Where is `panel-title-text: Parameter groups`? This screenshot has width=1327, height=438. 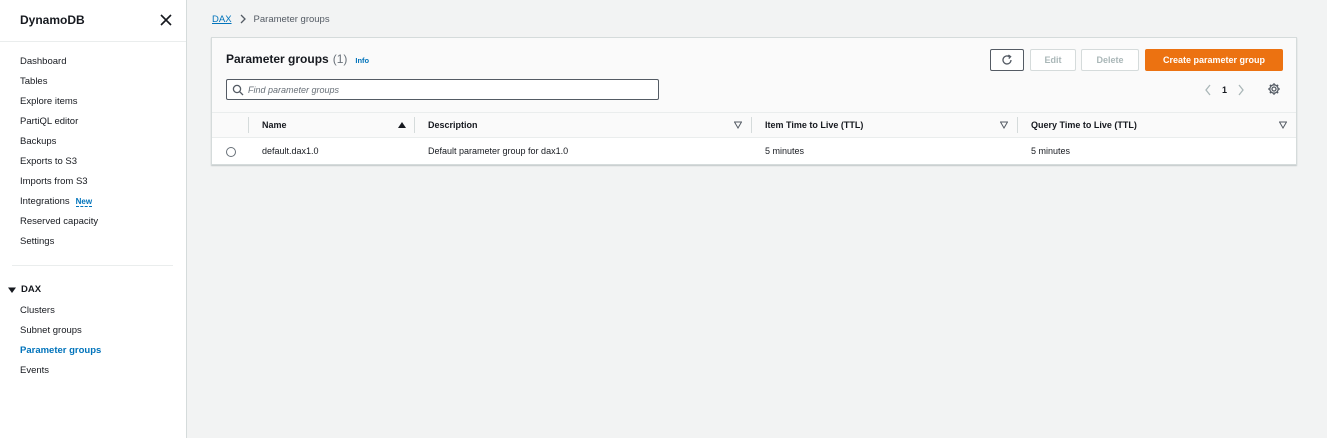 panel-title-text: Parameter groups is located at coordinates (277, 59).